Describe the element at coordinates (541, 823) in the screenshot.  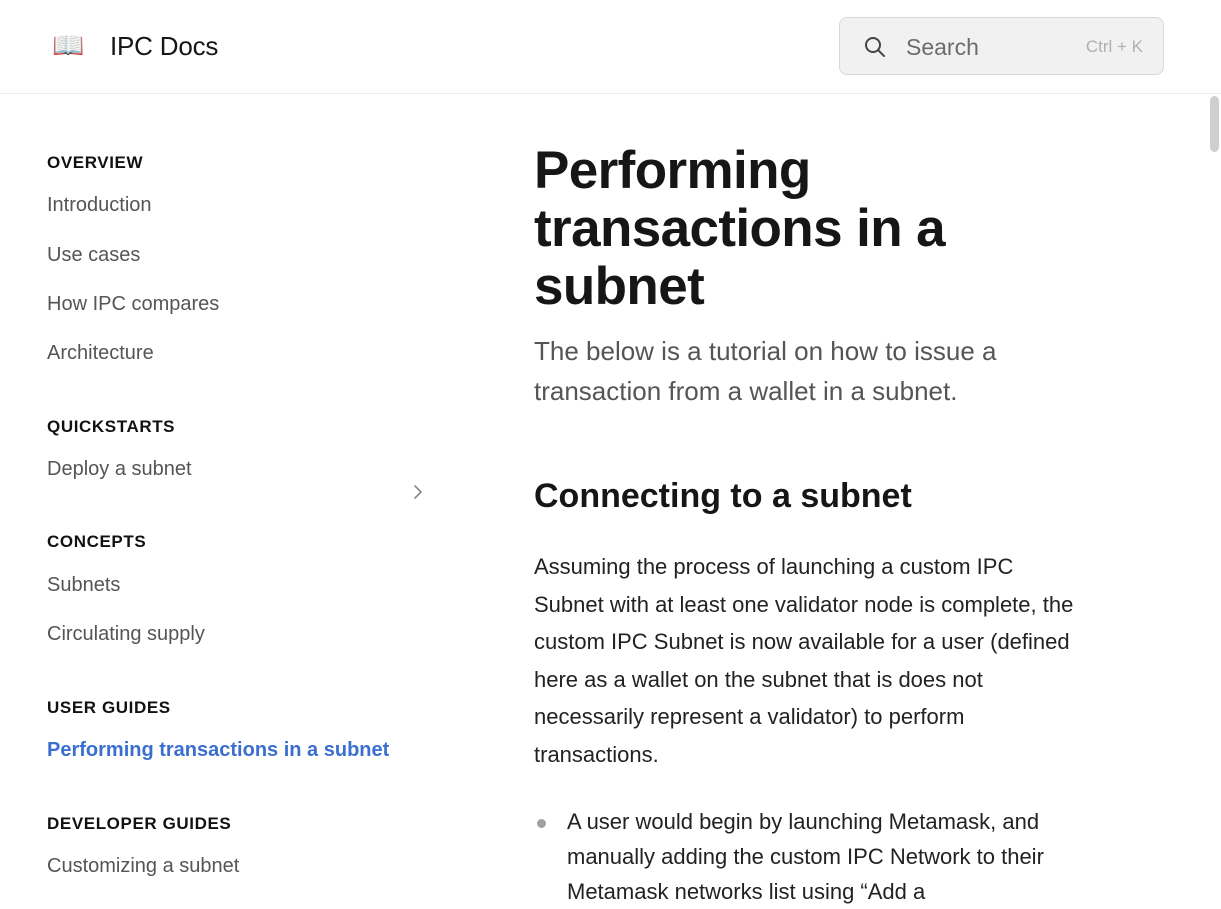
I see `bullet-icon` at that location.